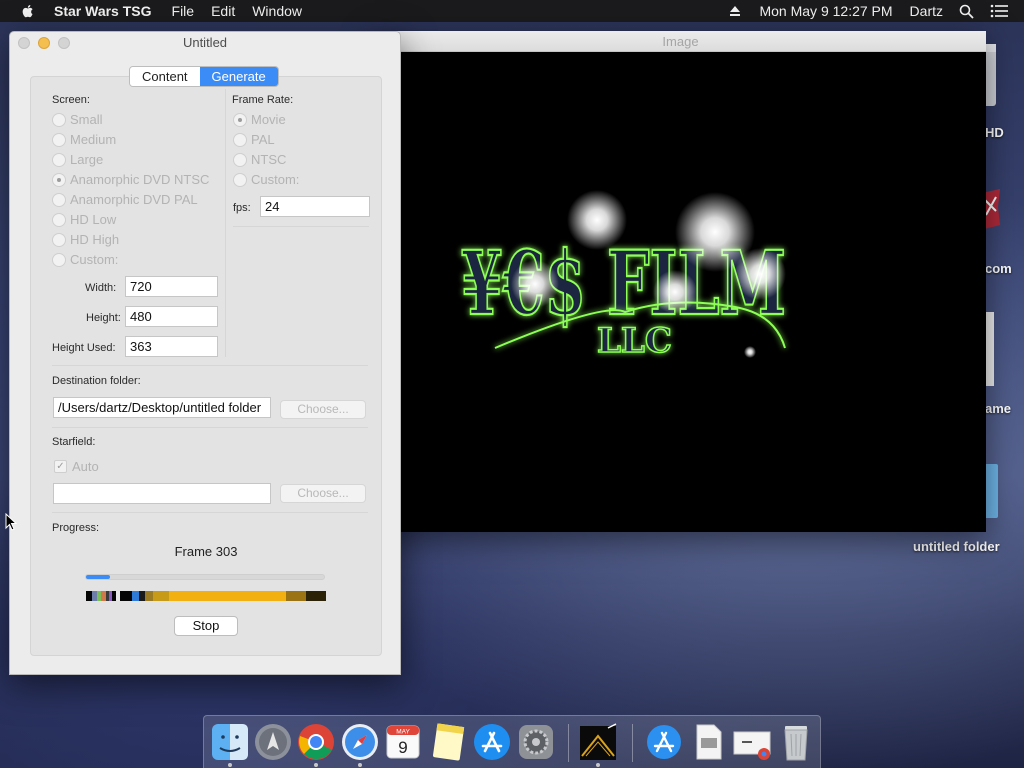  What do you see at coordinates (269, 159) in the screenshot?
I see `frame-rate-option-label: NTSC` at bounding box center [269, 159].